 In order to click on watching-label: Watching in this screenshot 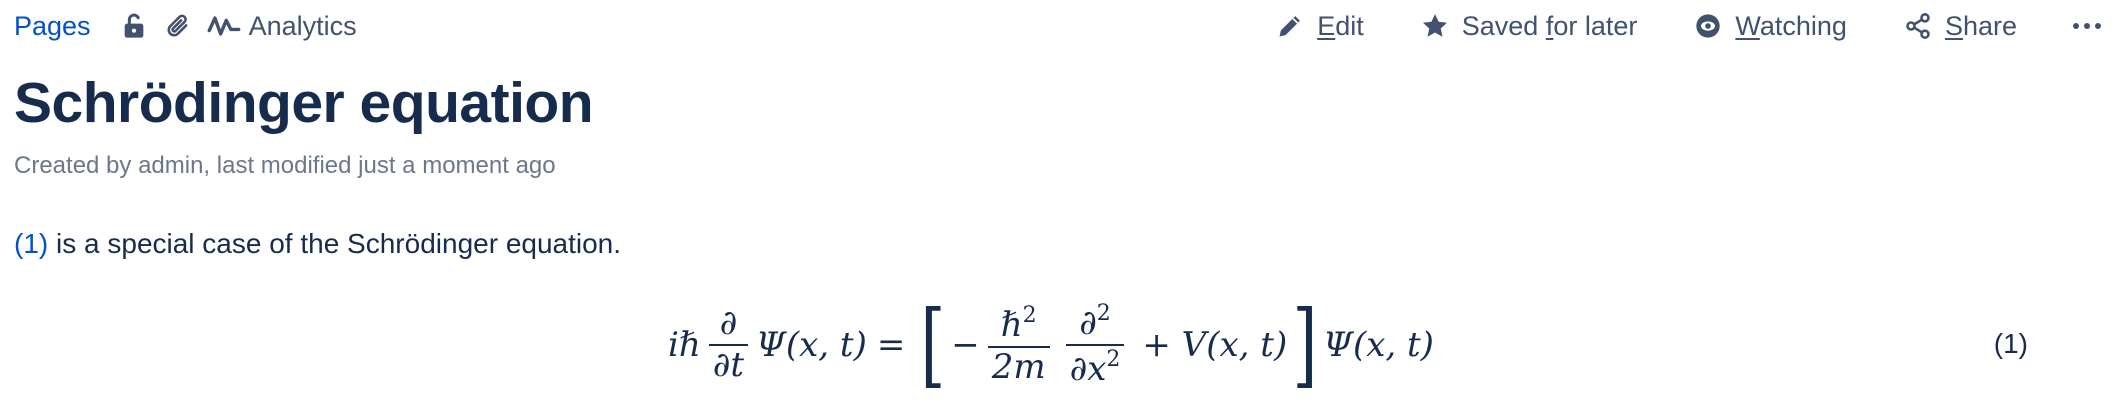, I will do `click(1791, 25)`.